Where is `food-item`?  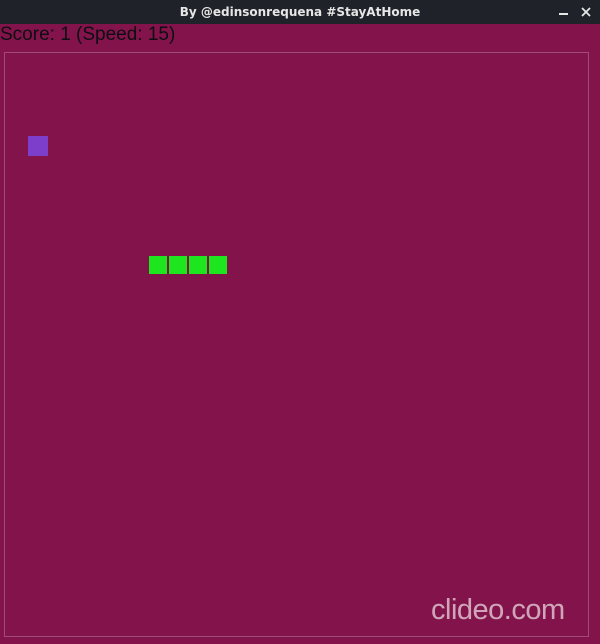
food-item is located at coordinates (38, 146).